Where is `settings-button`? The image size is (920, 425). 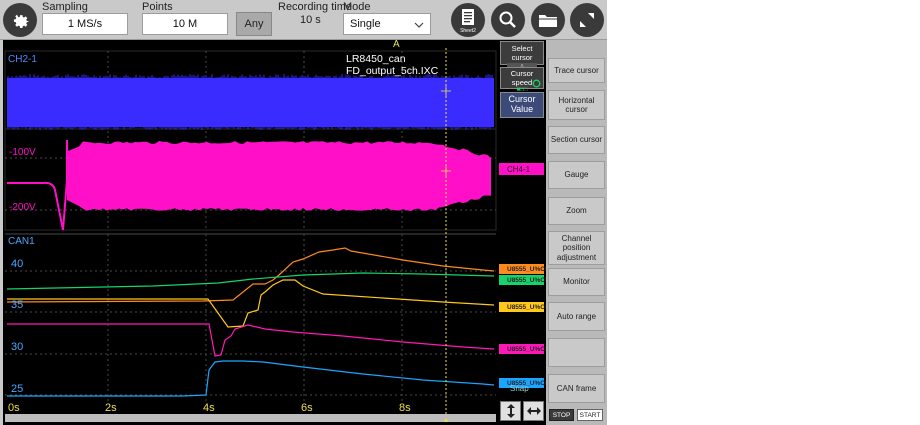 settings-button is located at coordinates (20, 20).